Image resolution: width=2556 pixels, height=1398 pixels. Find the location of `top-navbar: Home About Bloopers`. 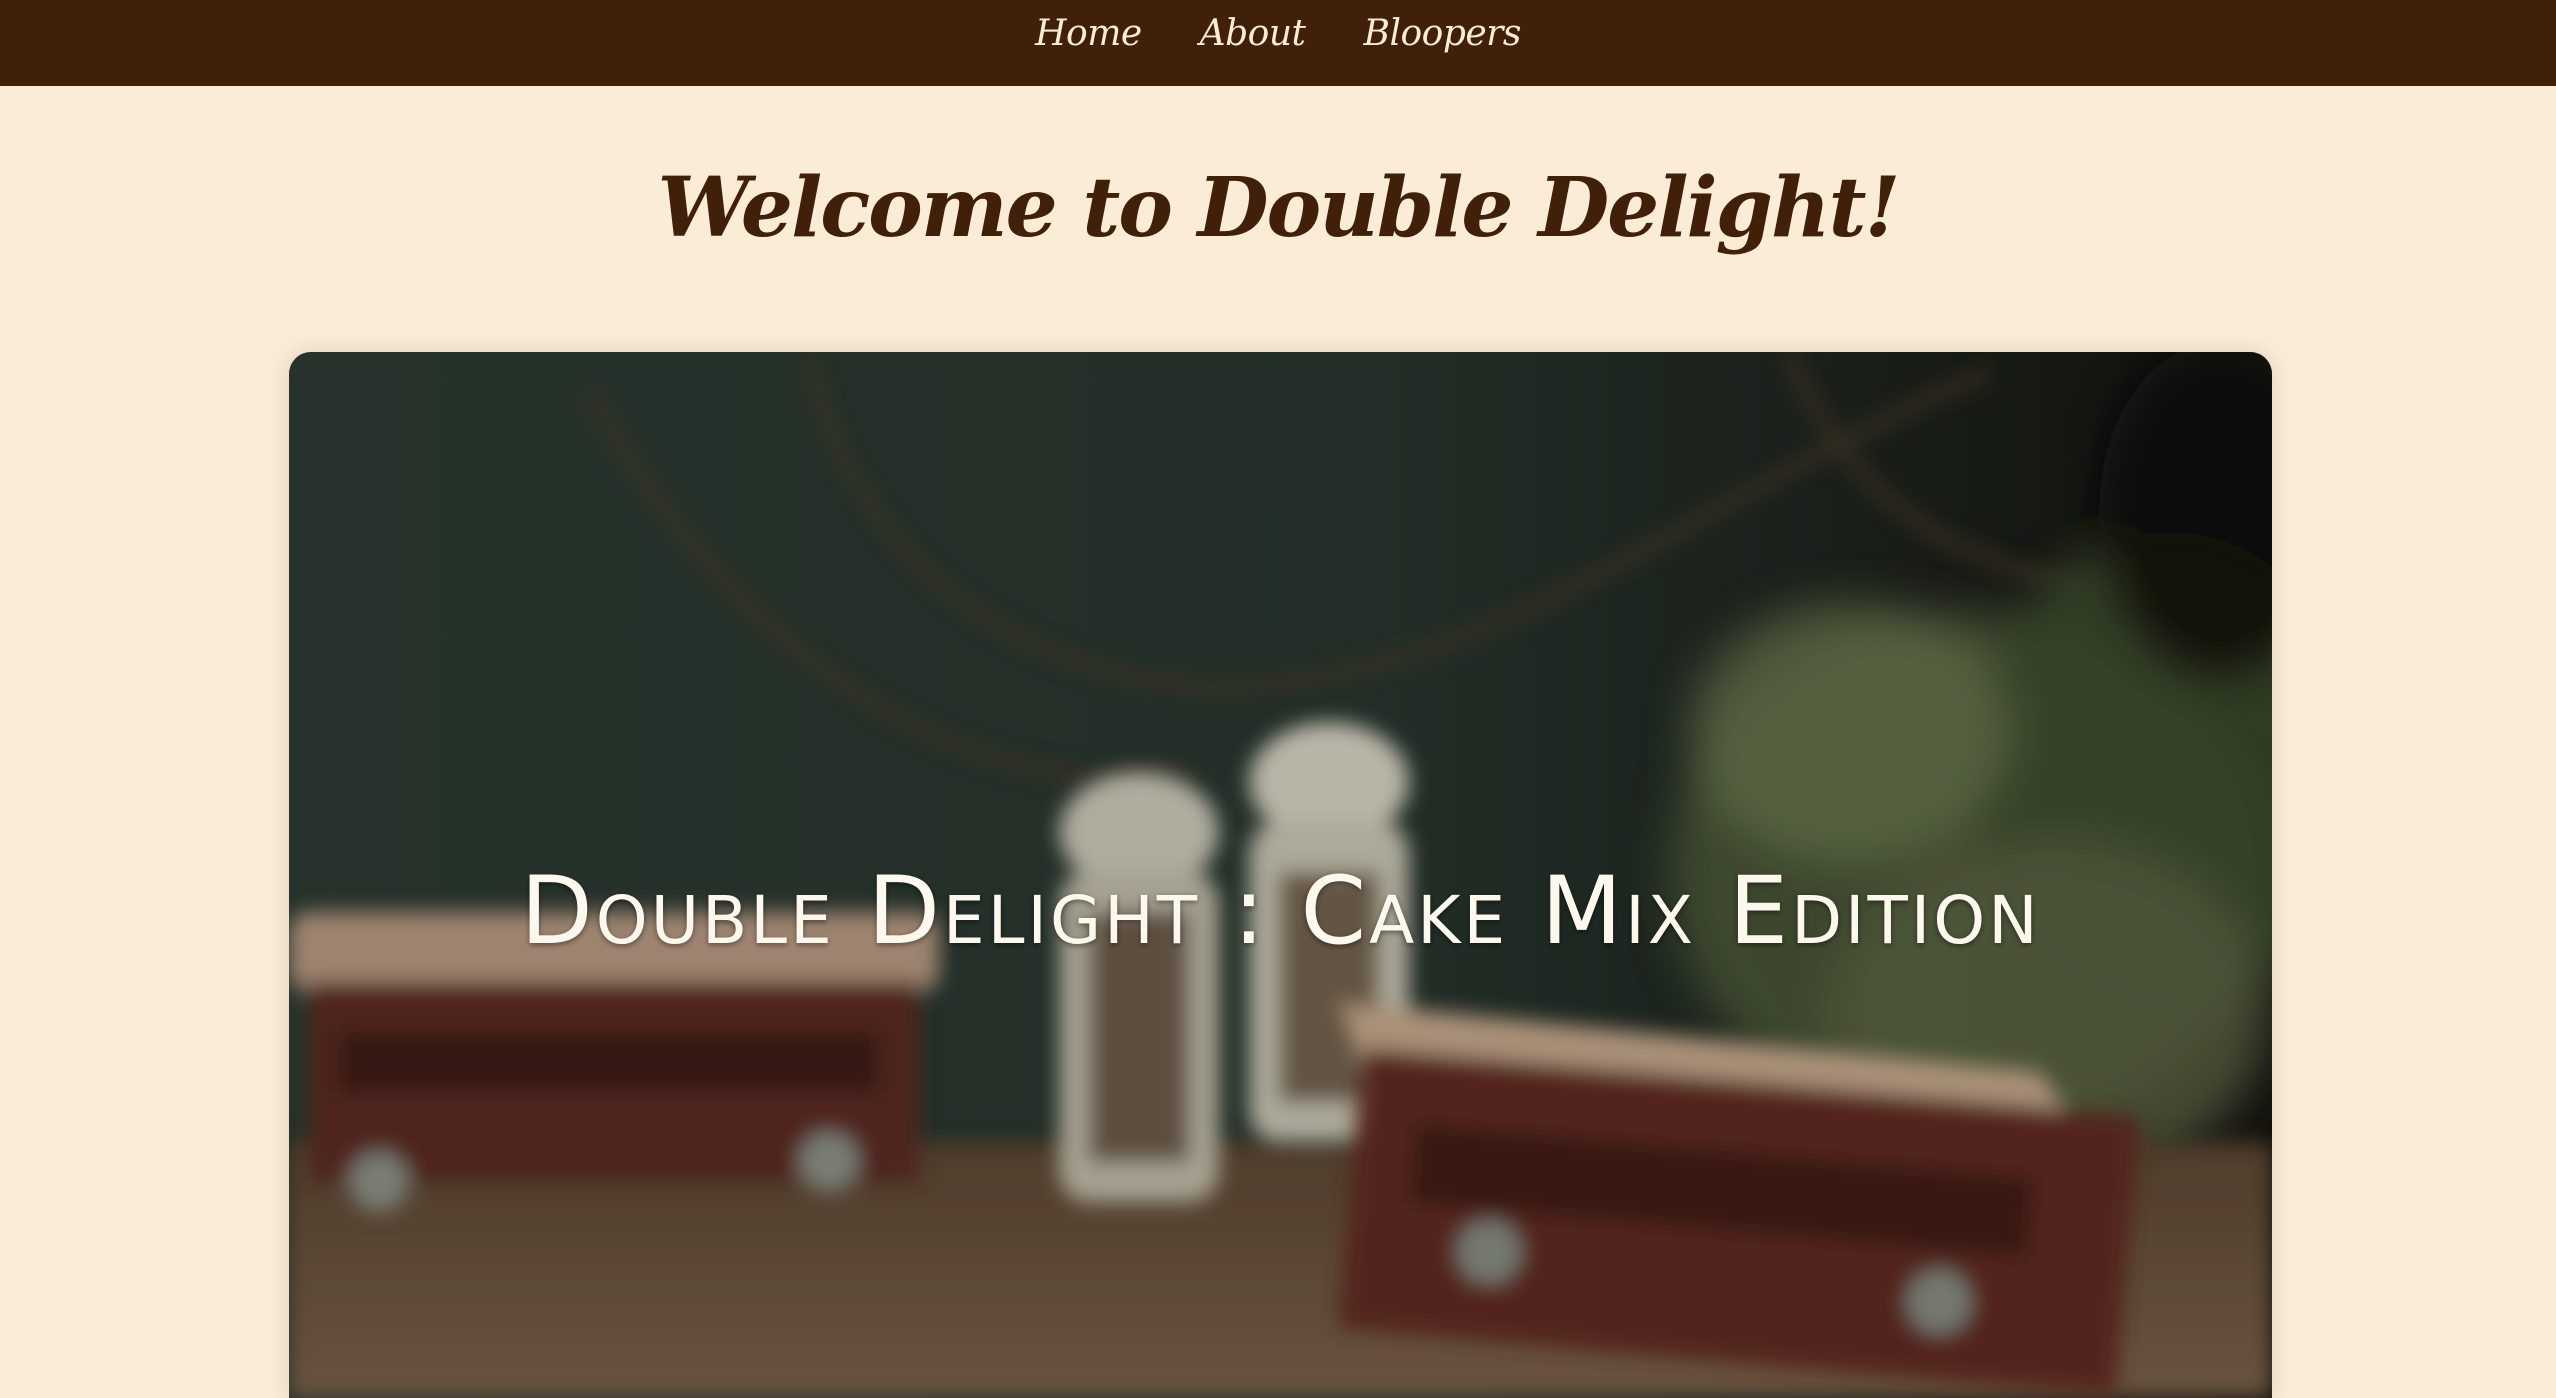

top-navbar: Home About Bloopers is located at coordinates (1278, 43).